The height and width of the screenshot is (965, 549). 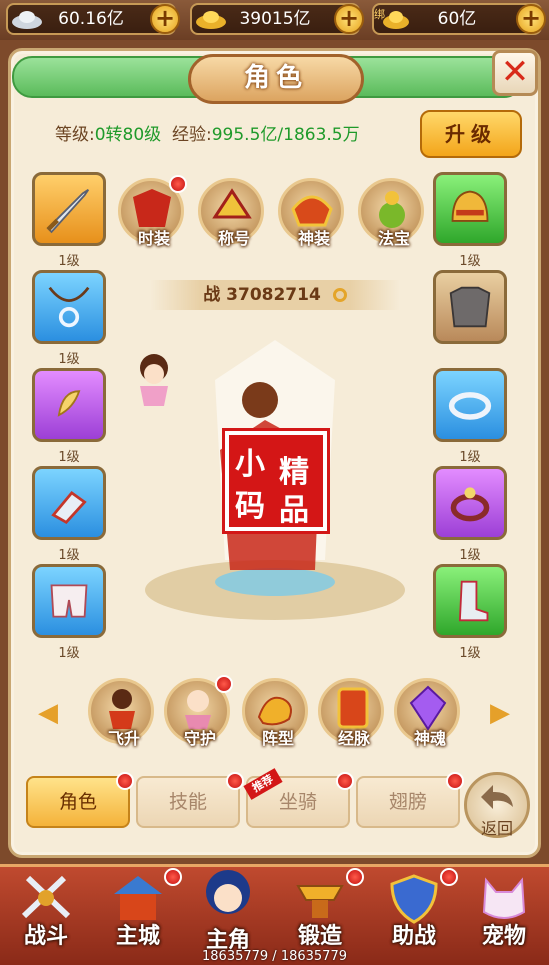 What do you see at coordinates (188, 802) in the screenshot?
I see `tab-skills: 技能` at bounding box center [188, 802].